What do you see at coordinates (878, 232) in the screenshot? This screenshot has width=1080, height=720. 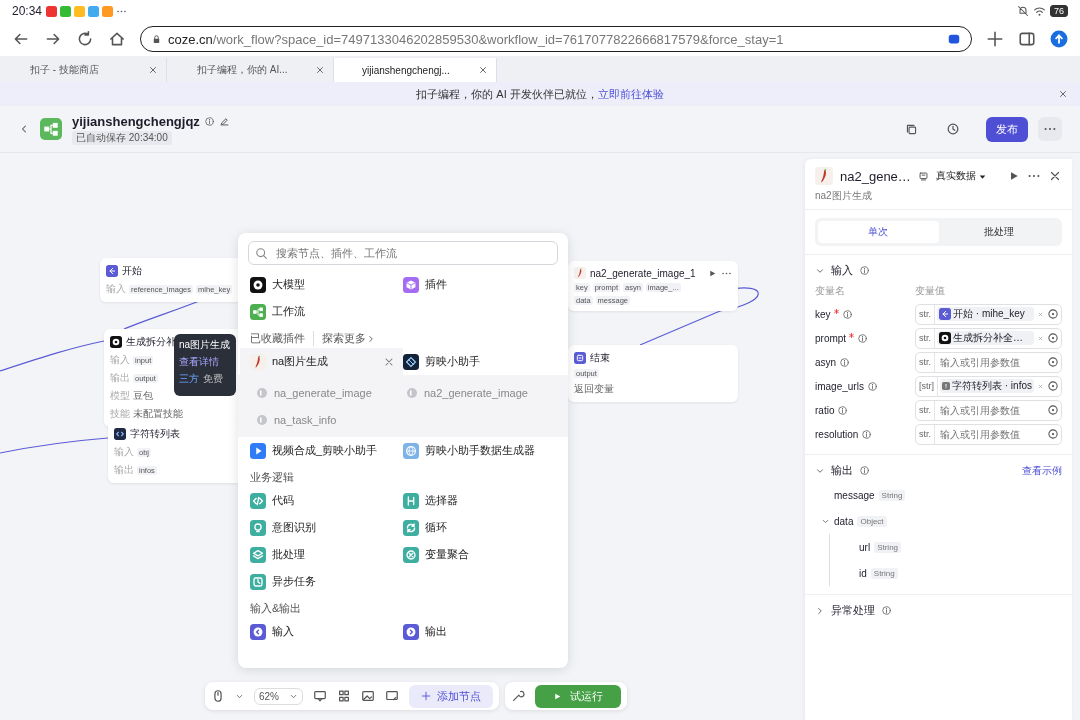 I see `mode-tab: 单次` at bounding box center [878, 232].